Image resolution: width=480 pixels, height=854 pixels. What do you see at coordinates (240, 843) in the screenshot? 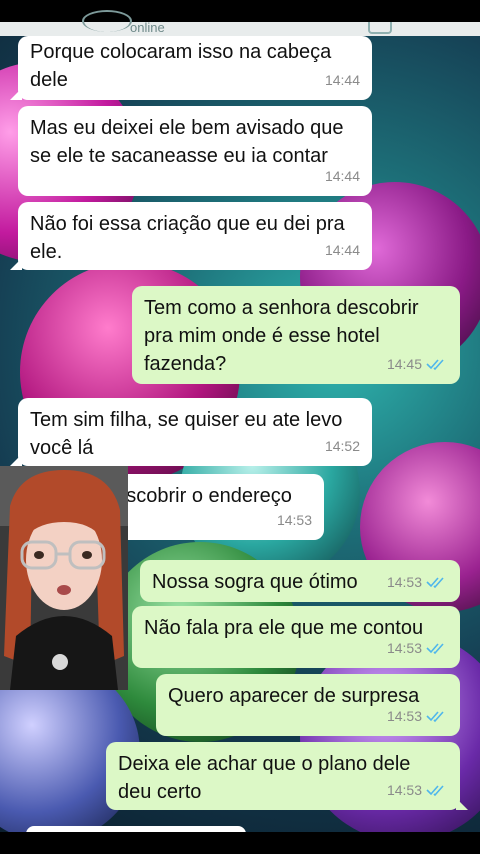
I see `bottom-black-bar` at bounding box center [240, 843].